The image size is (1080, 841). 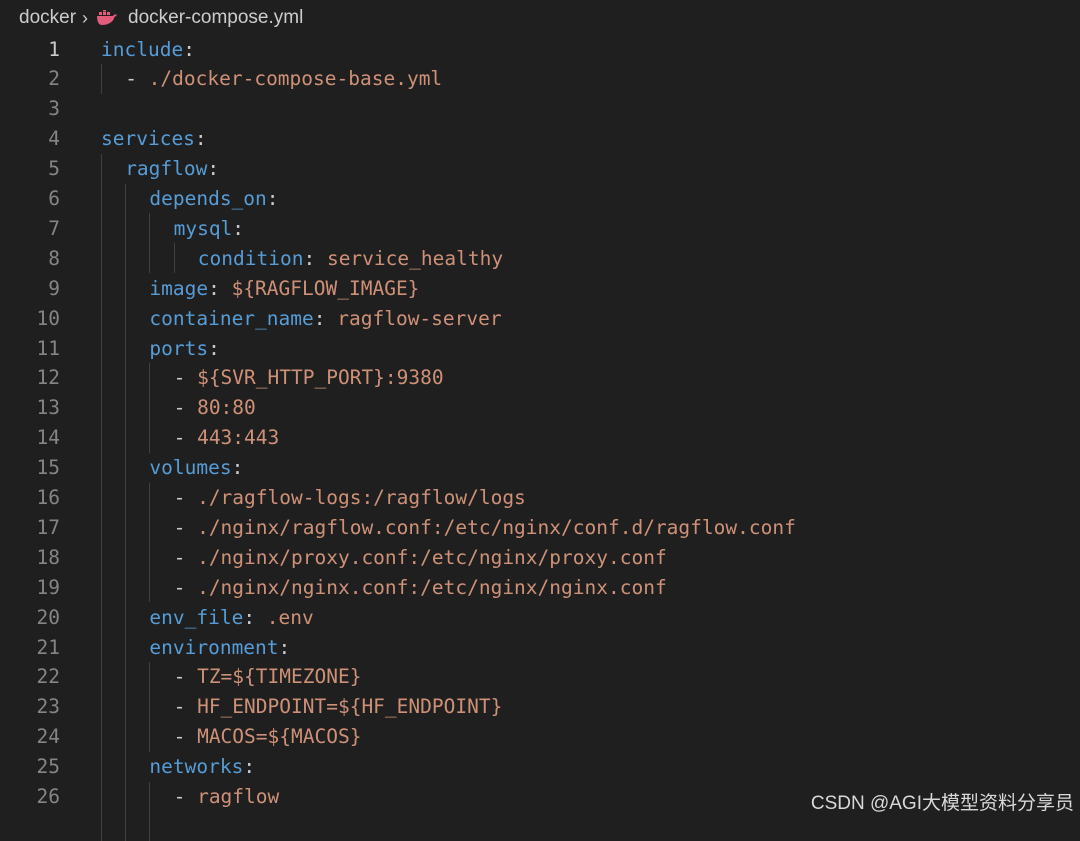 I want to click on yaml-key: services, so click(x=148, y=138).